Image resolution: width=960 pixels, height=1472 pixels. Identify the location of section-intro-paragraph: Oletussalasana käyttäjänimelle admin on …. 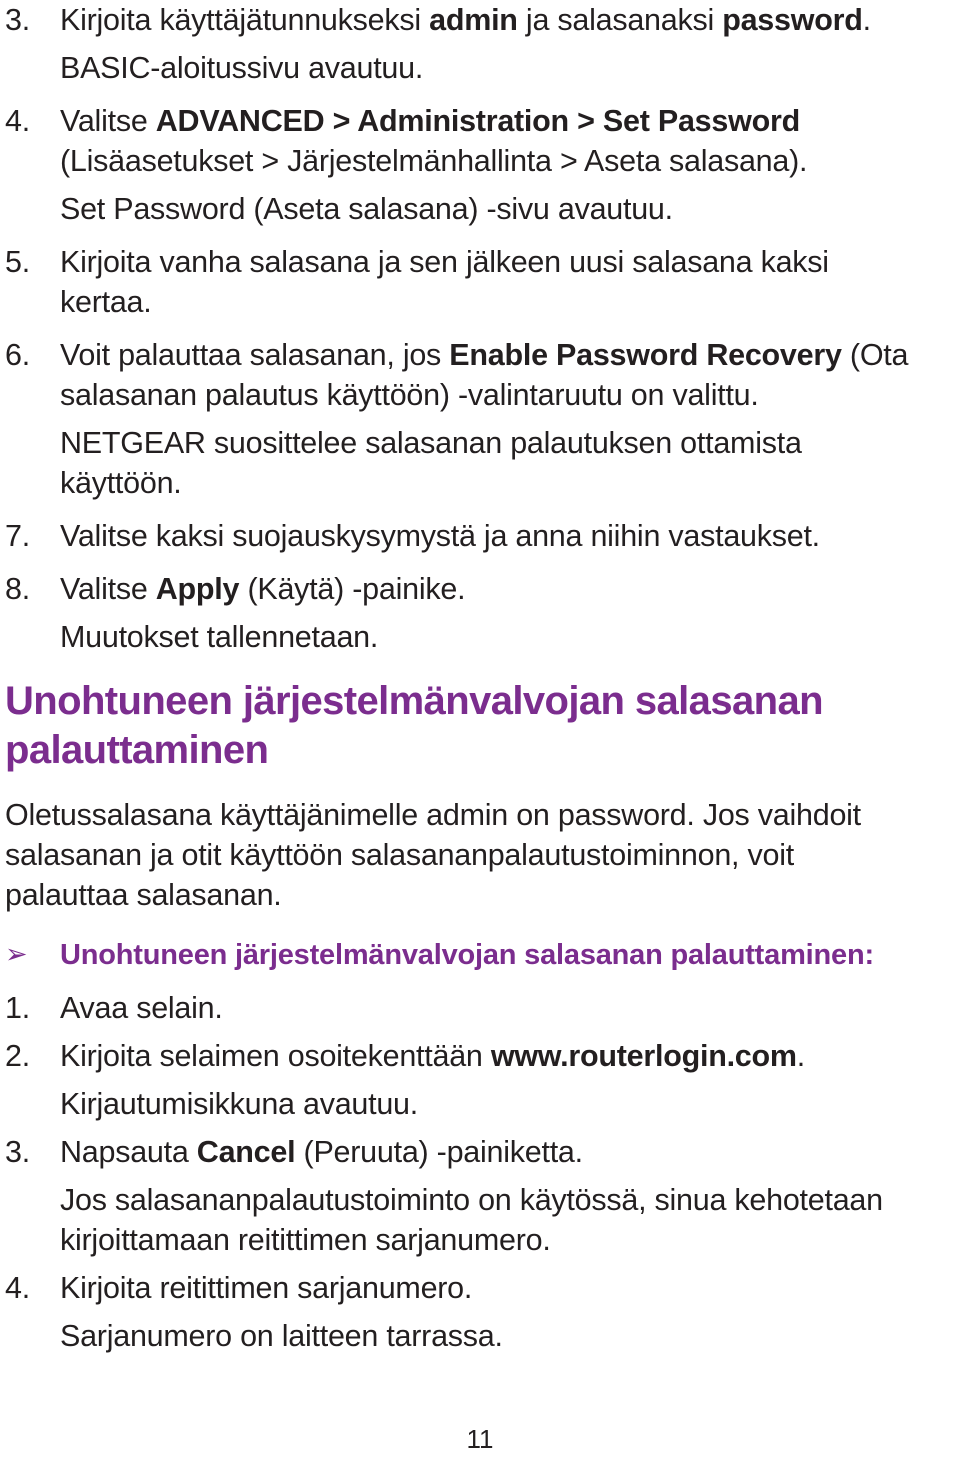
(433, 855).